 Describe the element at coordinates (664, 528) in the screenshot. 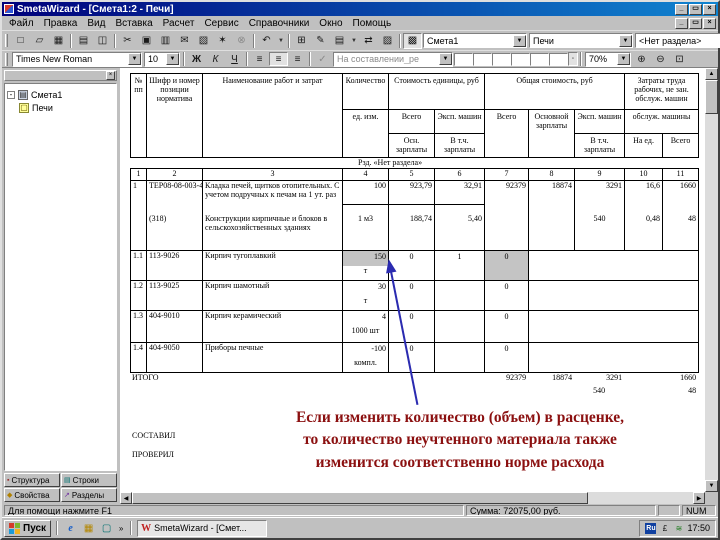

I see `tray-icon: £` at that location.